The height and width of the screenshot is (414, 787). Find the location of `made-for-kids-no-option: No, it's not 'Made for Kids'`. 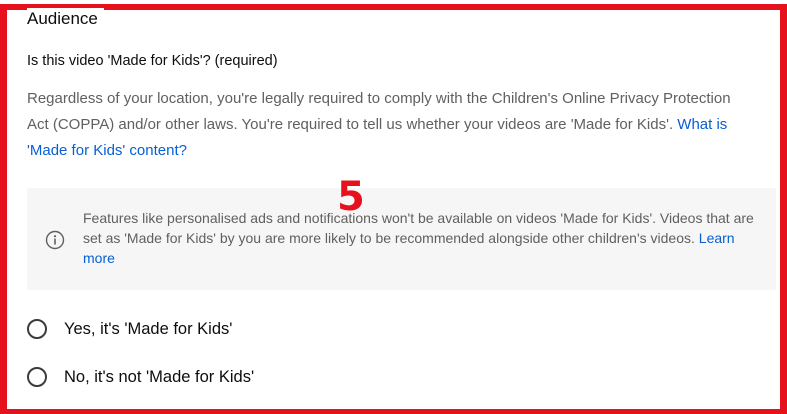

made-for-kids-no-option: No, it's not 'Made for Kids' is located at coordinates (140, 377).